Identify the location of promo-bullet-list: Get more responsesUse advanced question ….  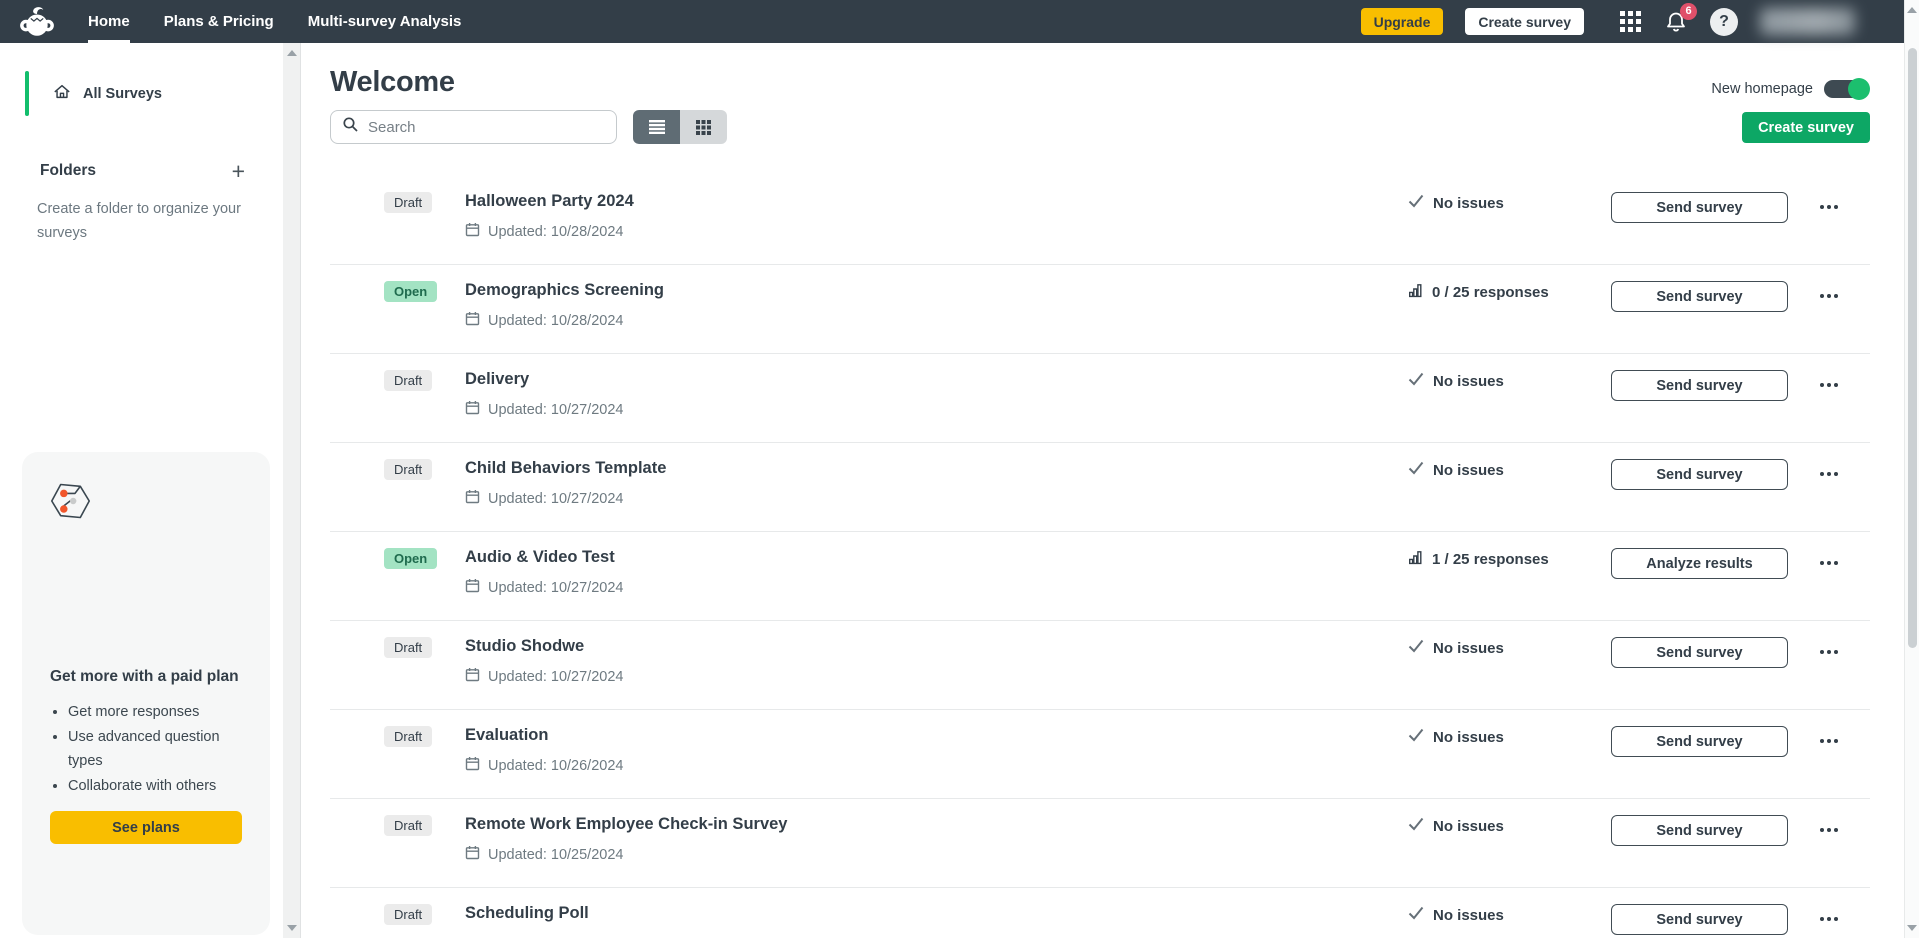
(155, 749).